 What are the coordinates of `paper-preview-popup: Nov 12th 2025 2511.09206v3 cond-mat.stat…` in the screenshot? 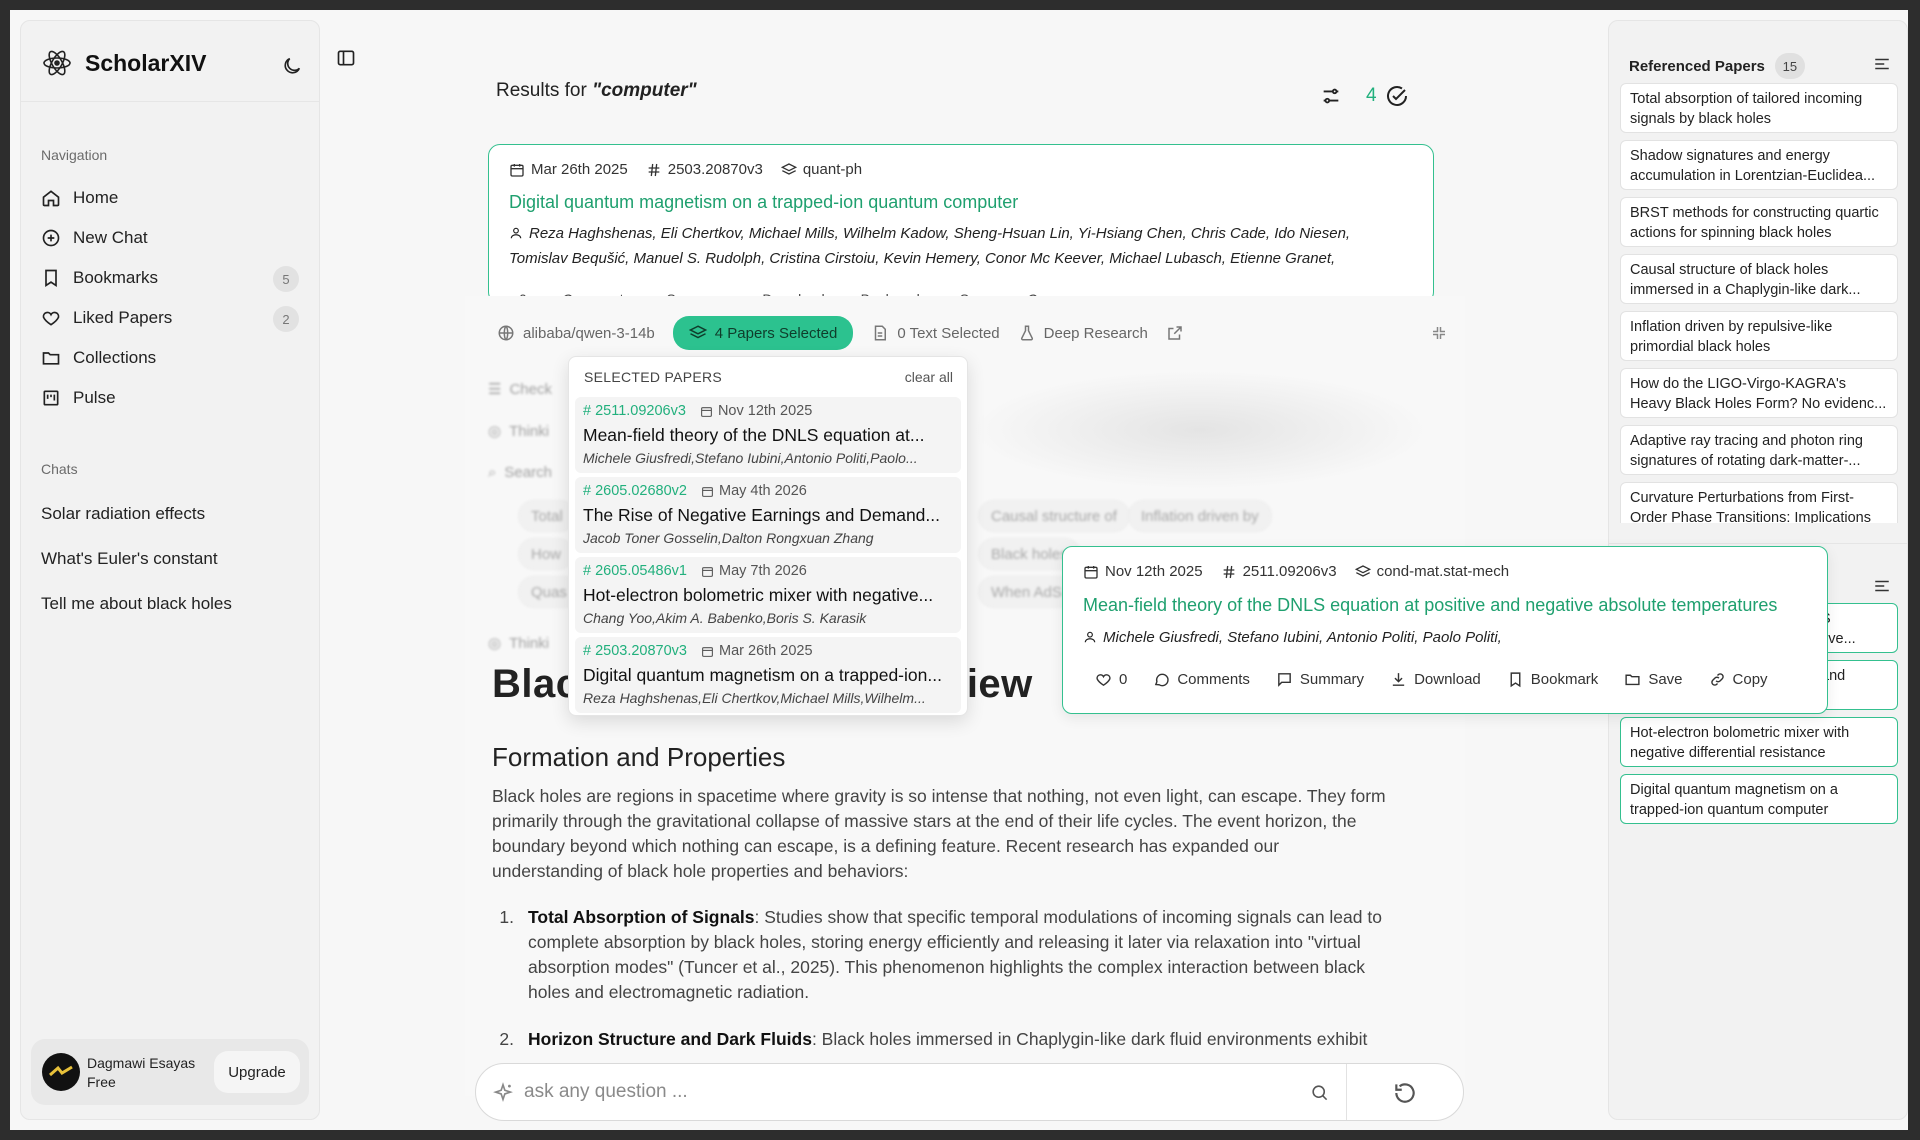 It's located at (1445, 630).